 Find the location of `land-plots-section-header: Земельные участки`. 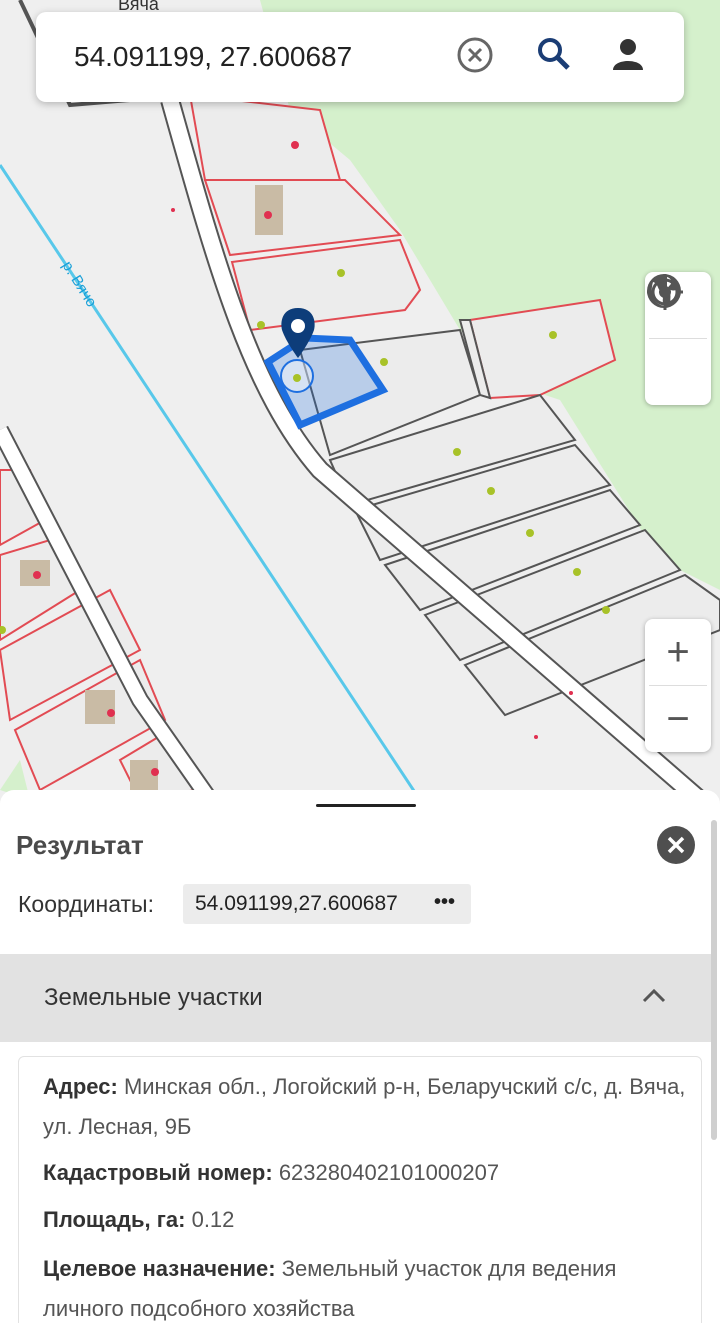

land-plots-section-header: Земельные участки is located at coordinates (356, 998).